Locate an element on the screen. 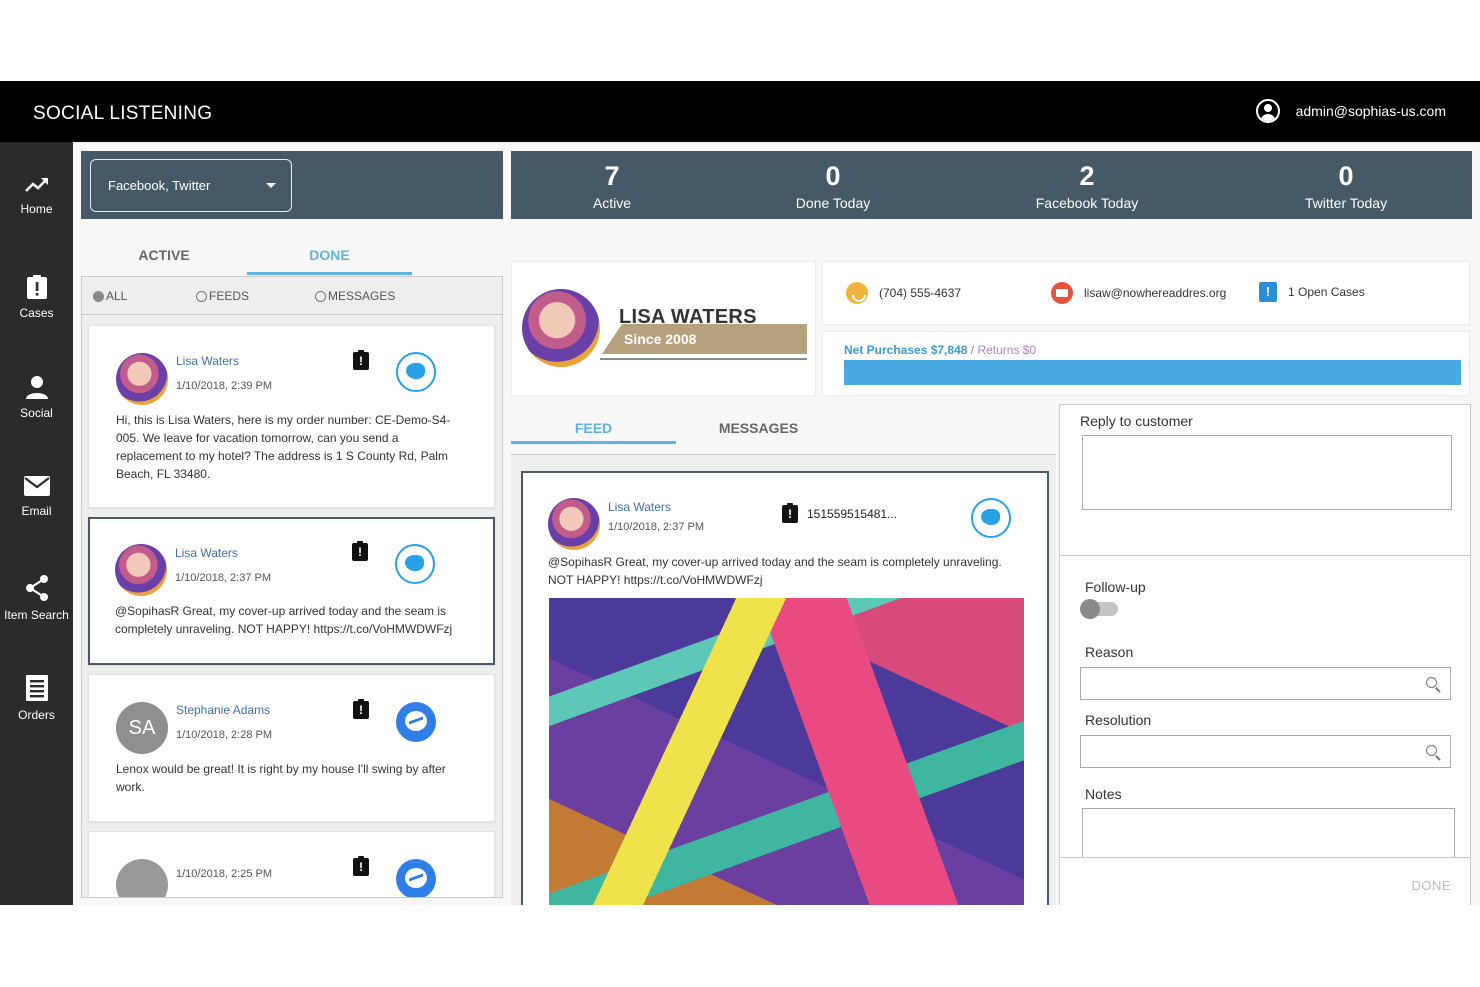 The width and height of the screenshot is (1480, 987). sidebar-item-label: Email is located at coordinates (36, 511).